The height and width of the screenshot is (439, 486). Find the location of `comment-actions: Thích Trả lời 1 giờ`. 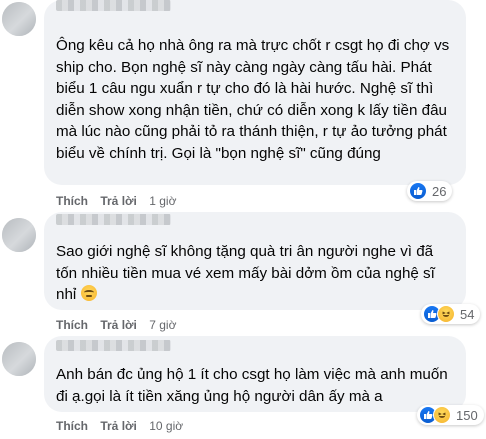

comment-actions: Thích Trả lời 1 giờ is located at coordinates (120, 201).